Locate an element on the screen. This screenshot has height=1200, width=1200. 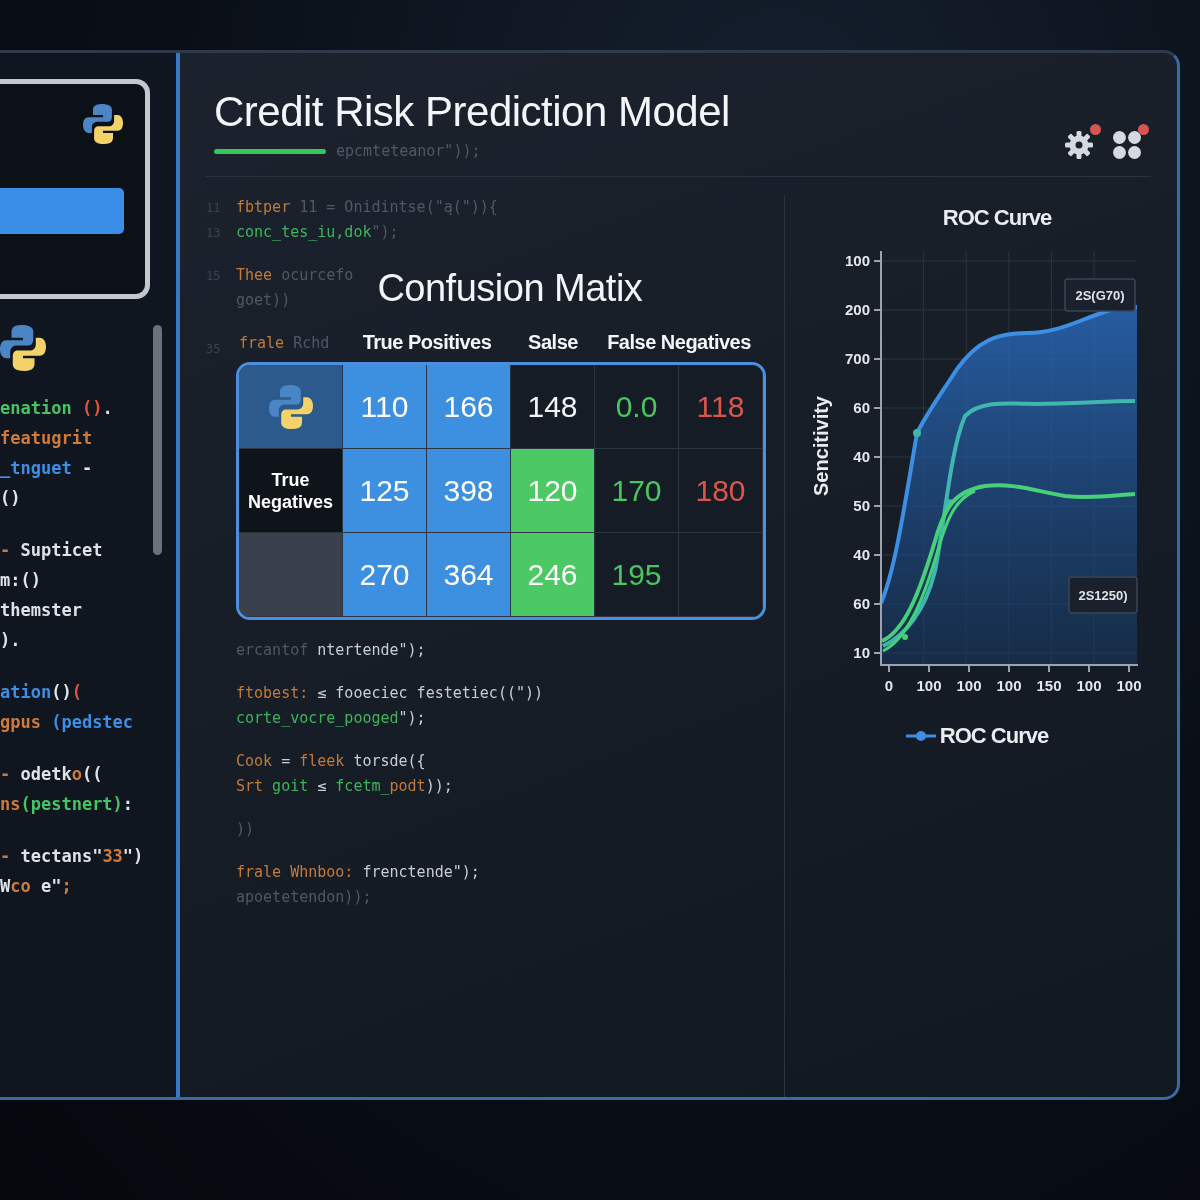
code-line: - odetko(( is located at coordinates (52, 774).